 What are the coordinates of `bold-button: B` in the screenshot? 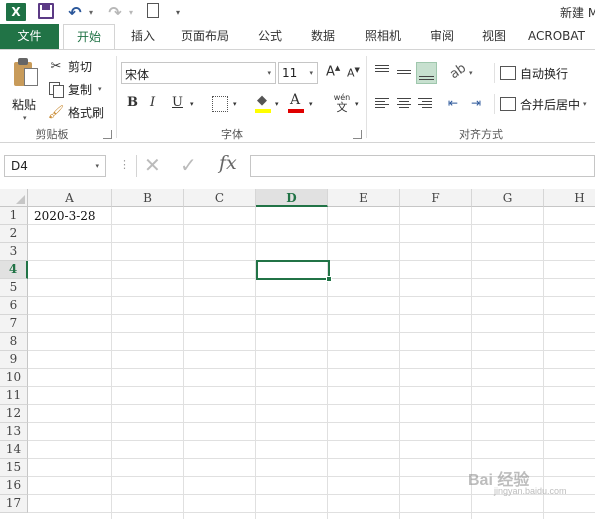 It's located at (132, 105).